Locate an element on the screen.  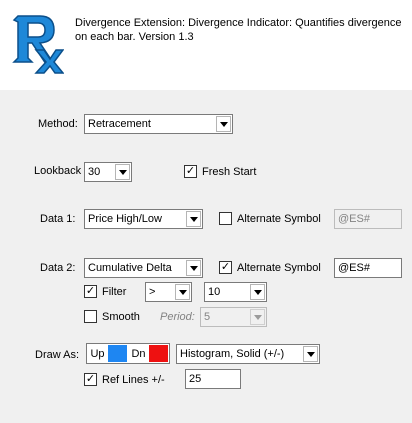
draw-style-dropdown: Histogram, Solid (+/-) is located at coordinates (248, 354).